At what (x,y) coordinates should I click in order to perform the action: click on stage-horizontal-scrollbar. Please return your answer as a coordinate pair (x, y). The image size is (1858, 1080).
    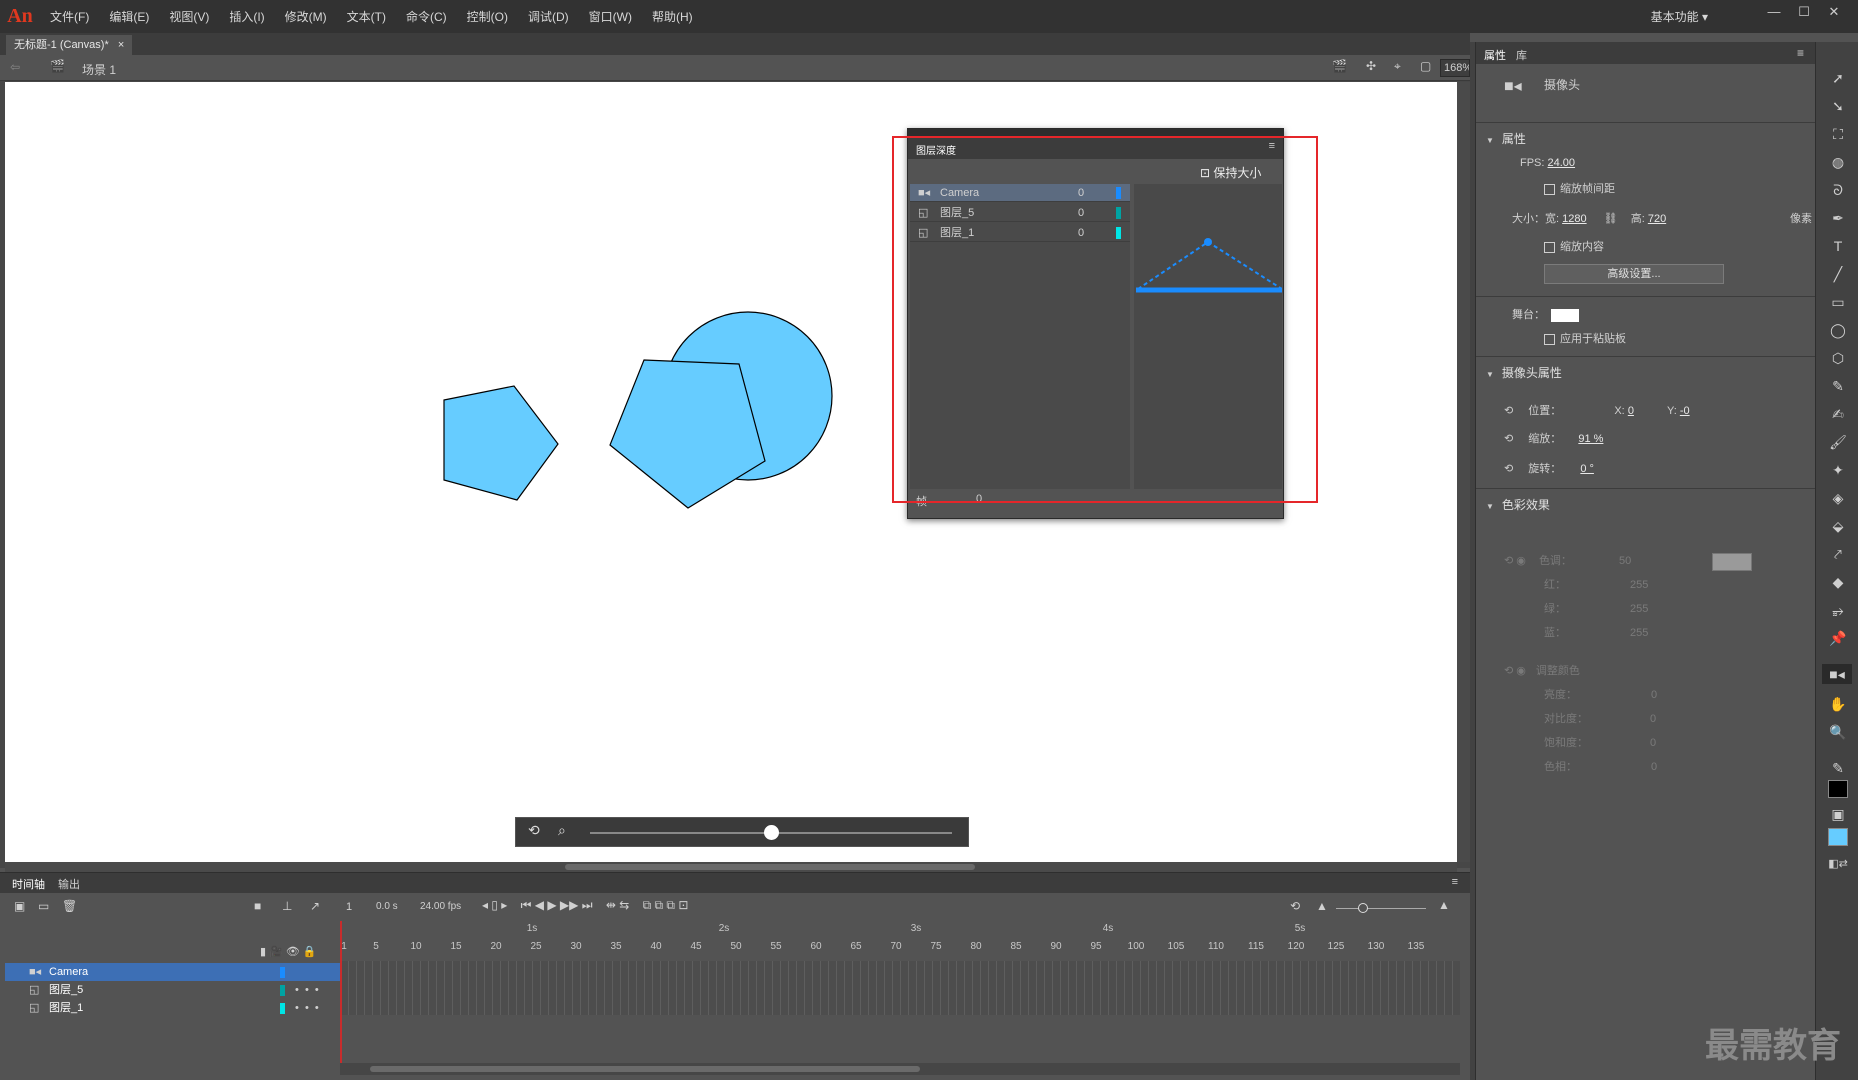
    Looking at the image, I should click on (731, 867).